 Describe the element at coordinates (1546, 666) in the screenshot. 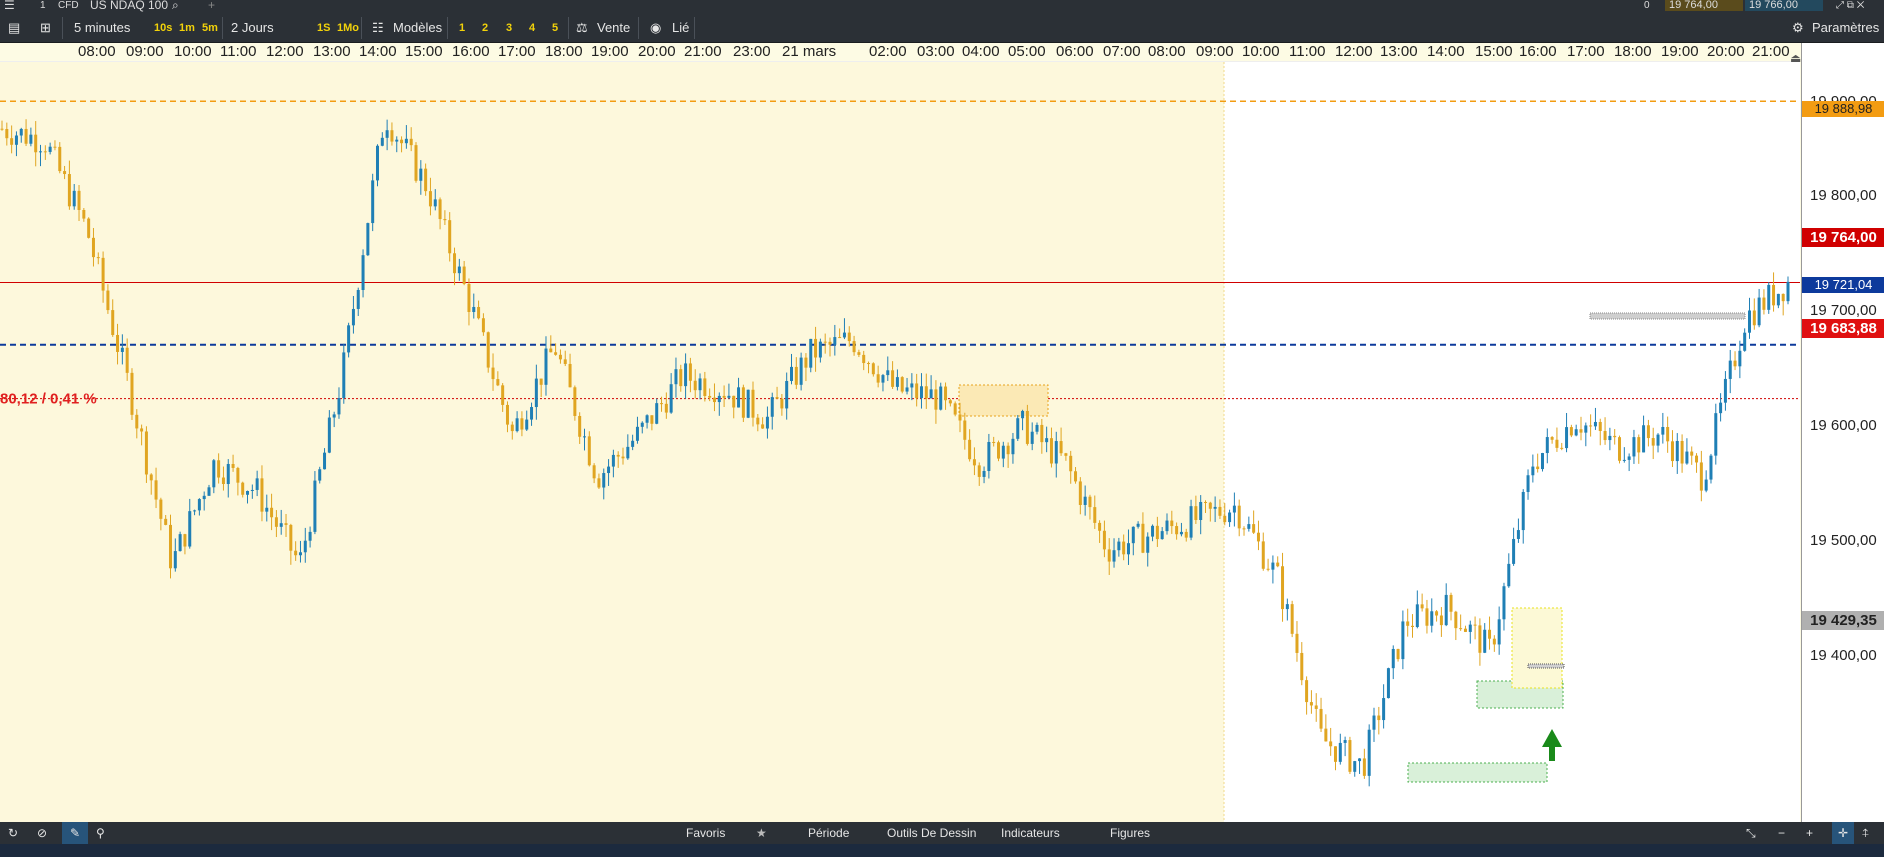

I see `support-marker` at that location.